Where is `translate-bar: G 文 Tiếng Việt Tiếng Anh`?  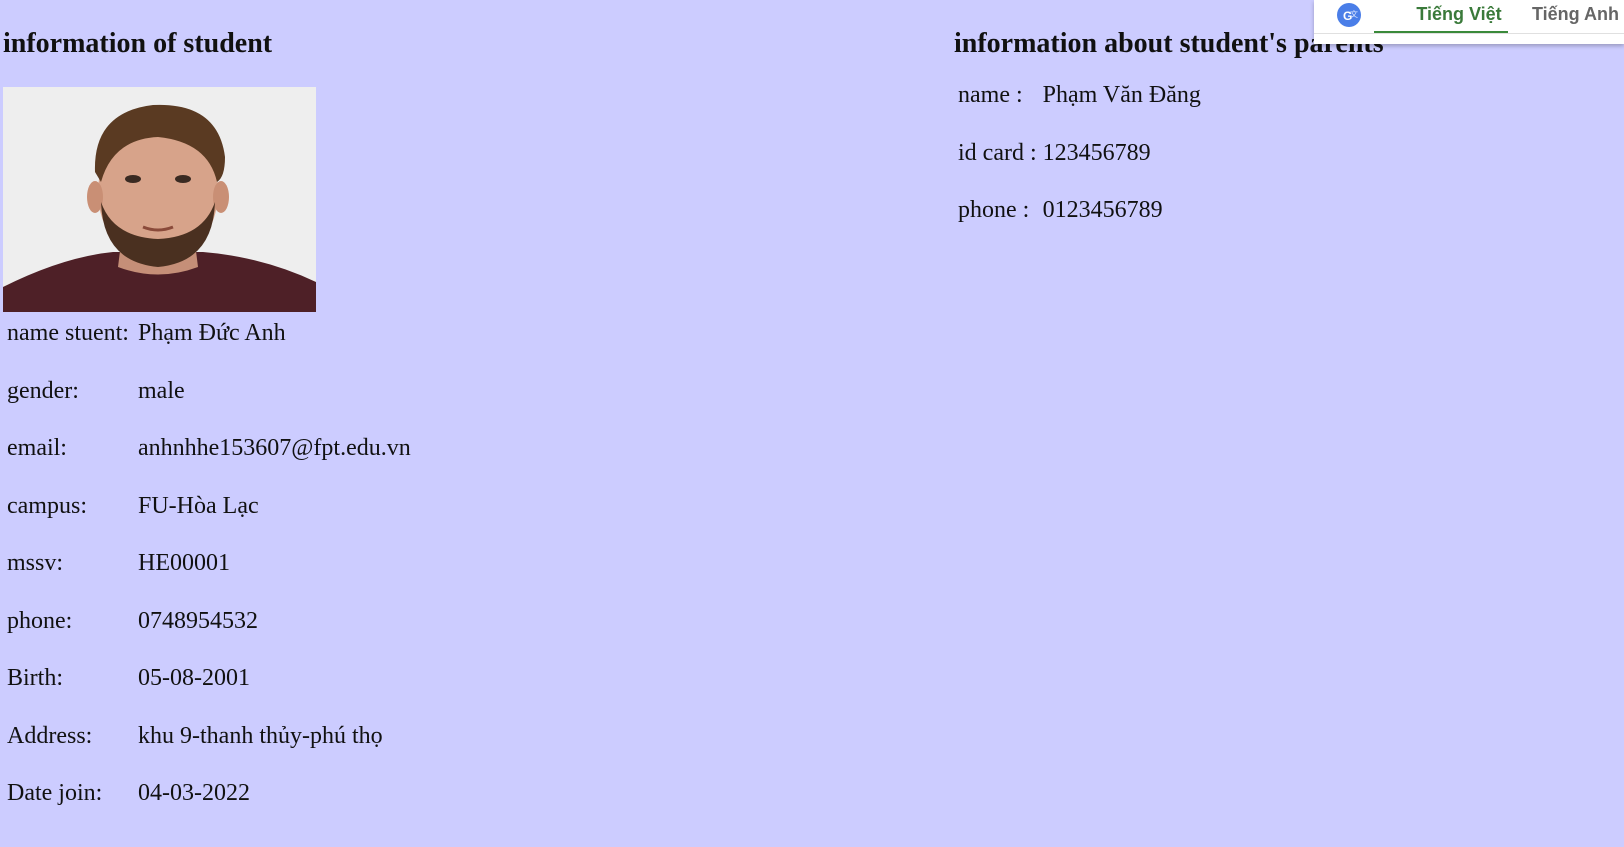 translate-bar: G 文 Tiếng Việt Tiếng Anh is located at coordinates (1469, 22).